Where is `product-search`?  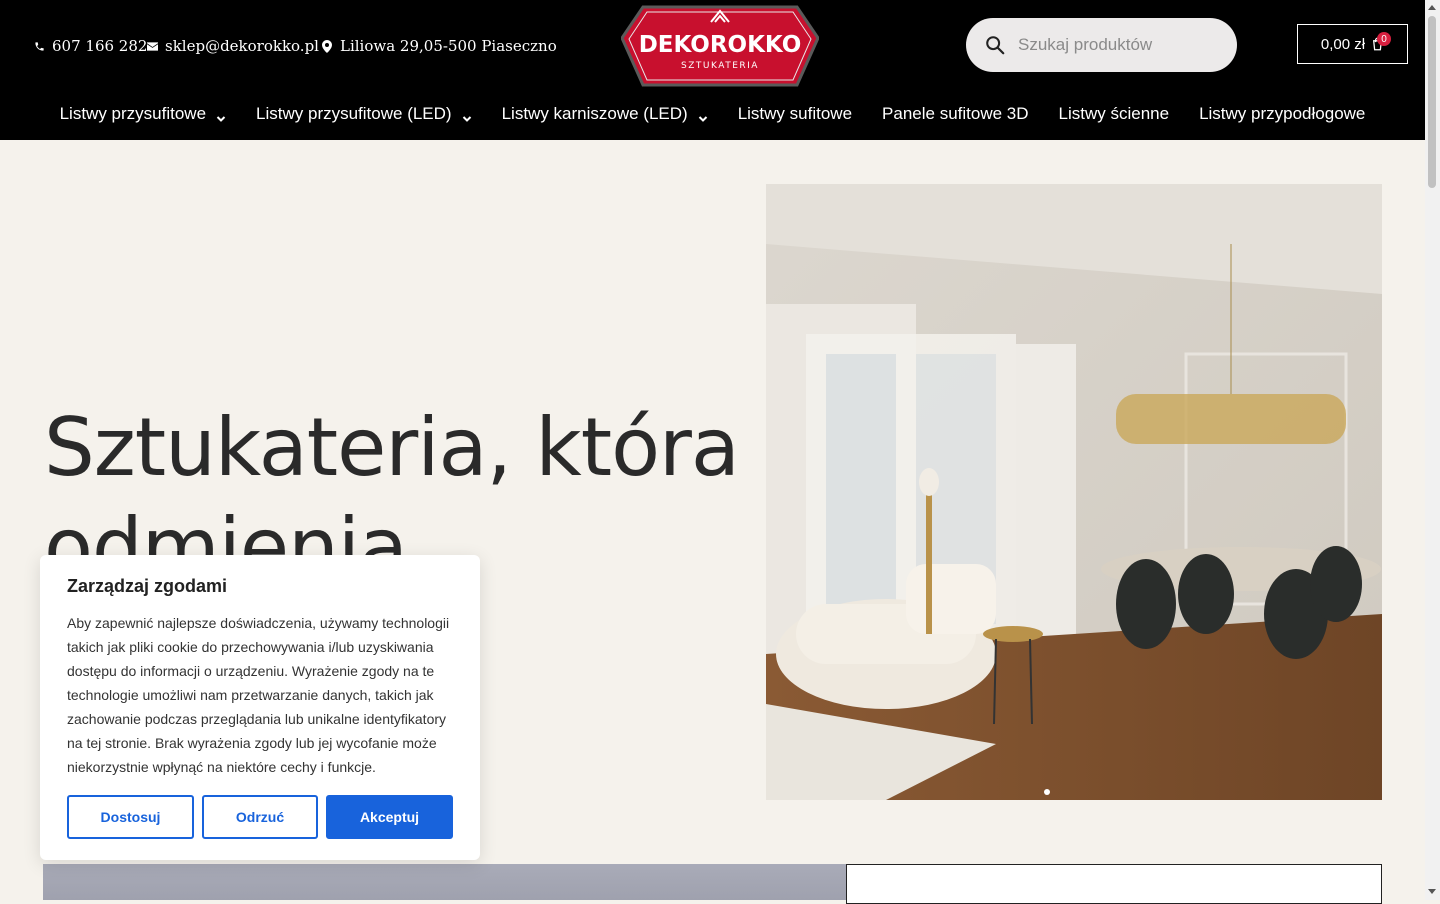 product-search is located at coordinates (1101, 45).